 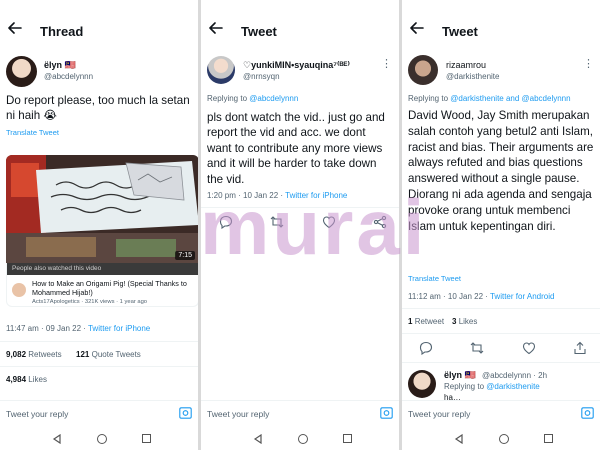 I want to click on retweet-label: Retweets, so click(x=45, y=354).